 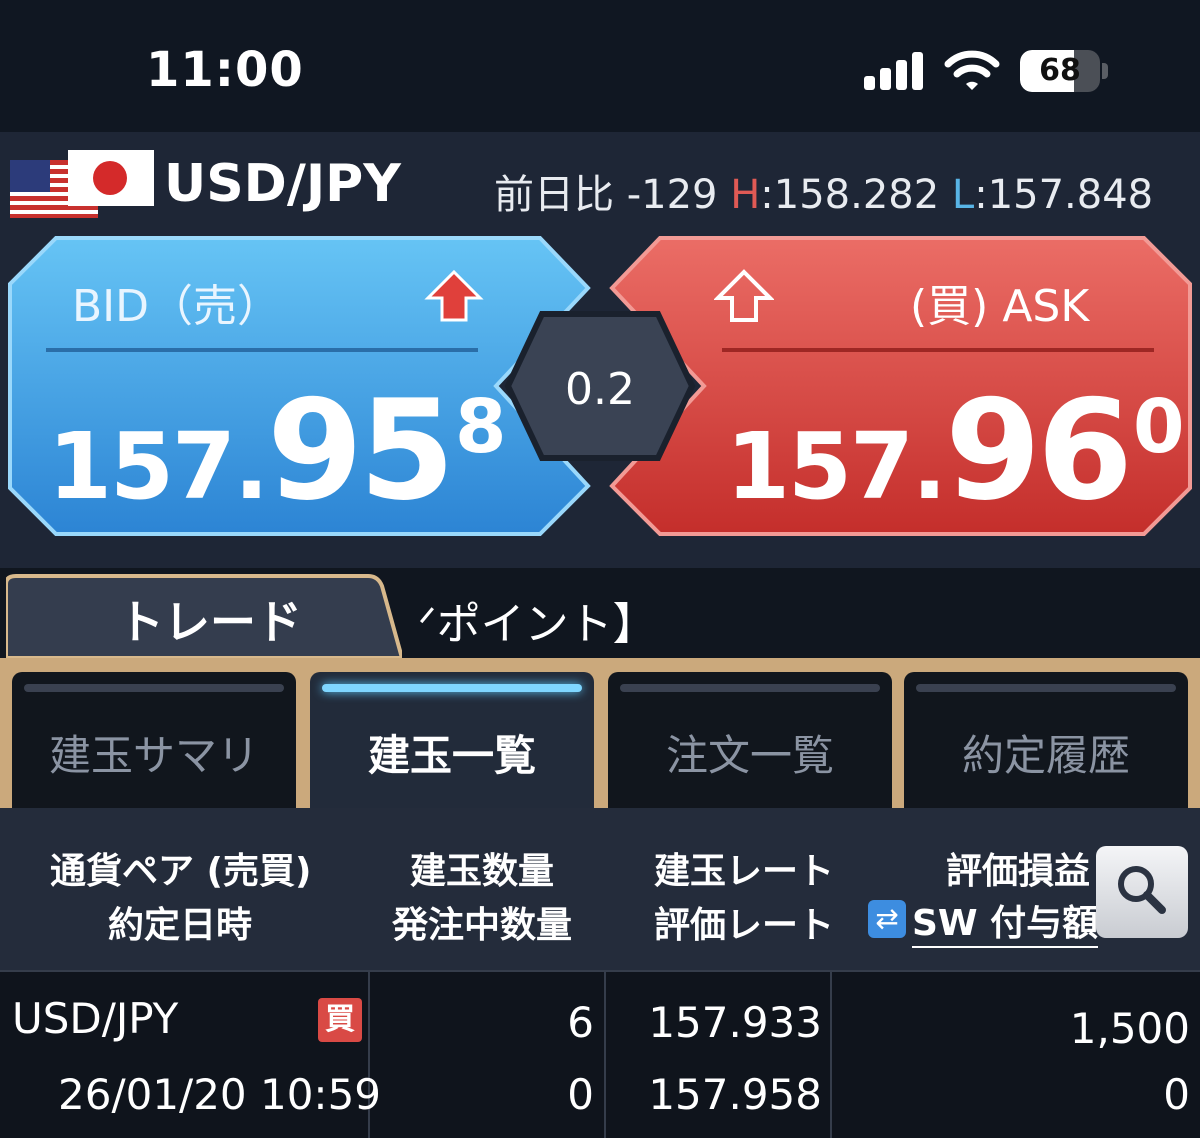 I want to click on tab-trade-label: トレード, so click(x=210, y=622).